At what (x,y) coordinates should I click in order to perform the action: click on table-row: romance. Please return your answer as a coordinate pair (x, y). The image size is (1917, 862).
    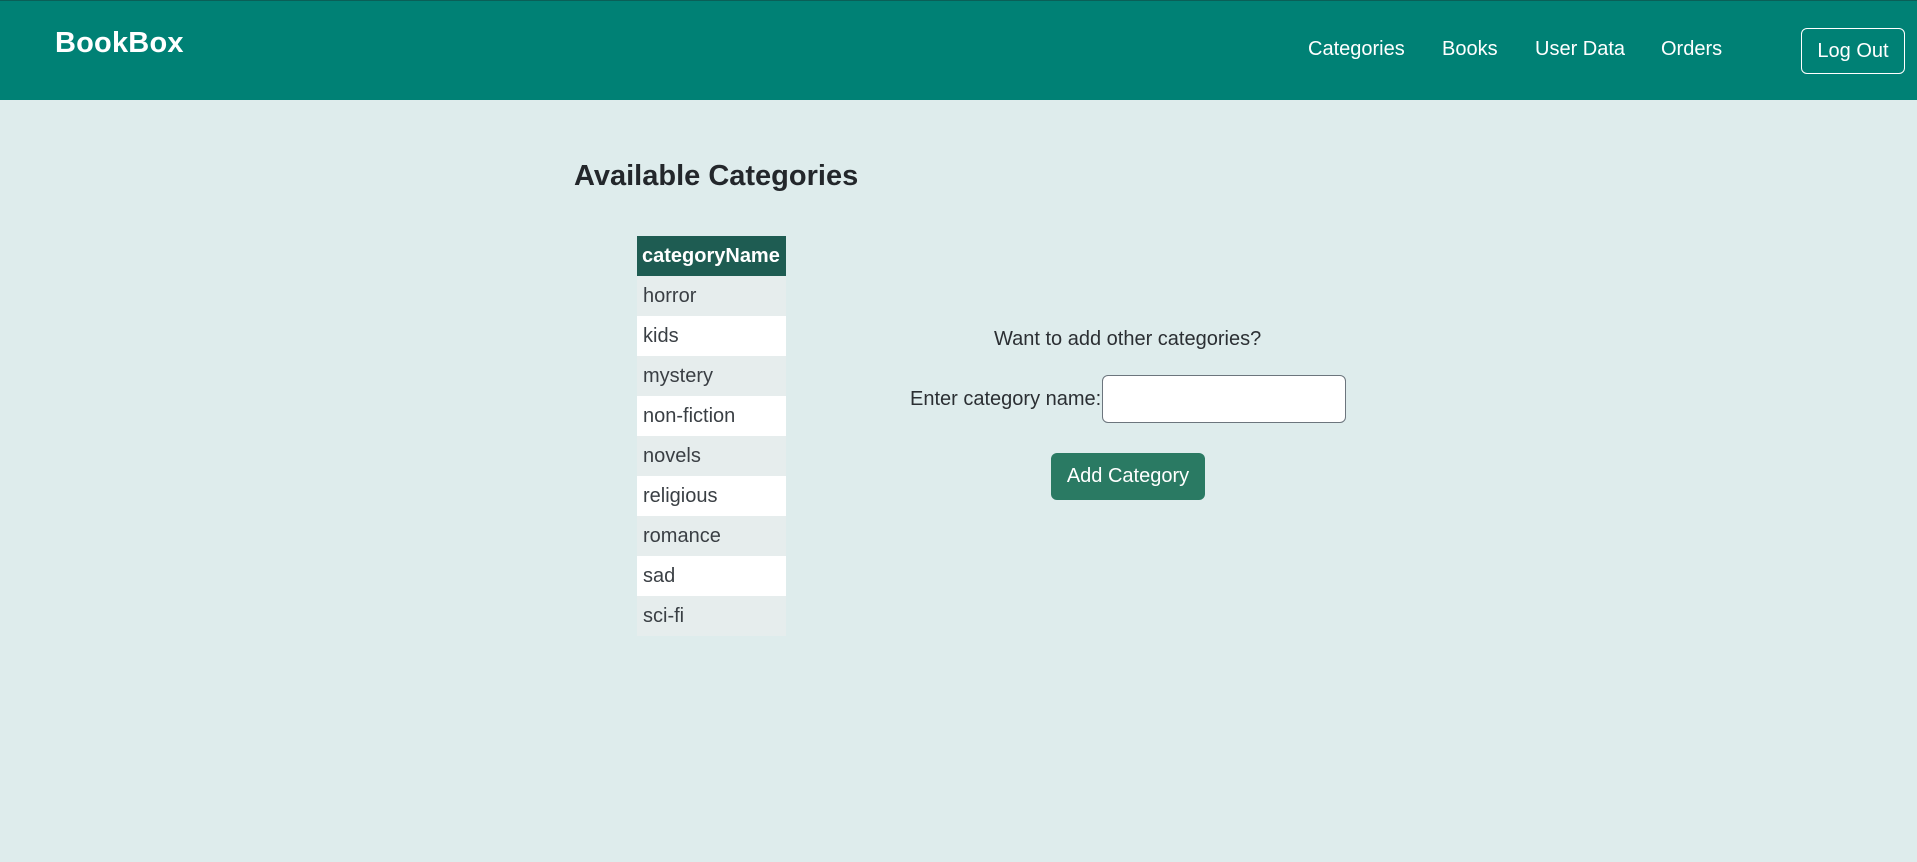
    Looking at the image, I should click on (711, 536).